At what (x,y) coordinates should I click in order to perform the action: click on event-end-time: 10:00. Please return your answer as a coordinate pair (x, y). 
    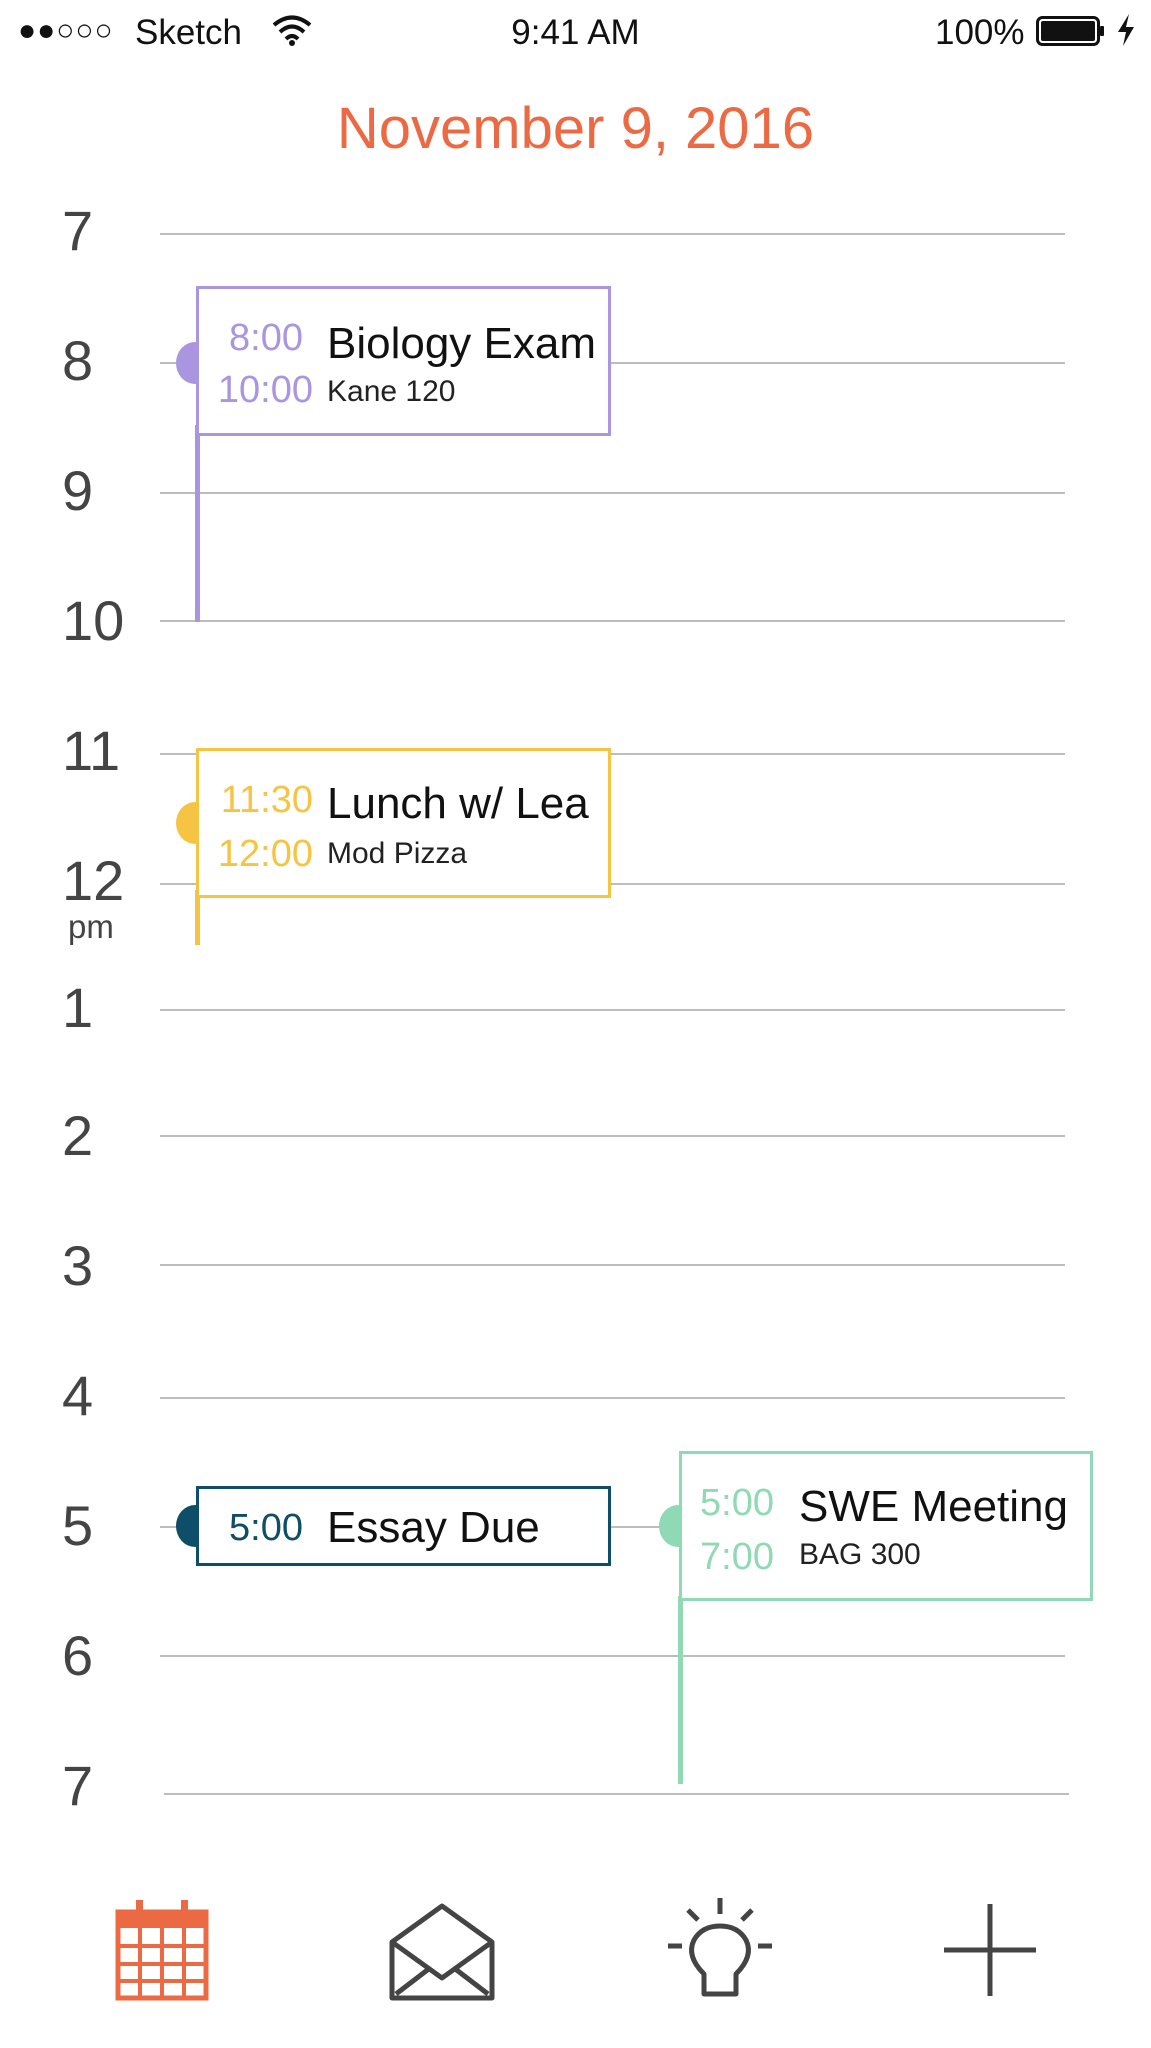
    Looking at the image, I should click on (265, 390).